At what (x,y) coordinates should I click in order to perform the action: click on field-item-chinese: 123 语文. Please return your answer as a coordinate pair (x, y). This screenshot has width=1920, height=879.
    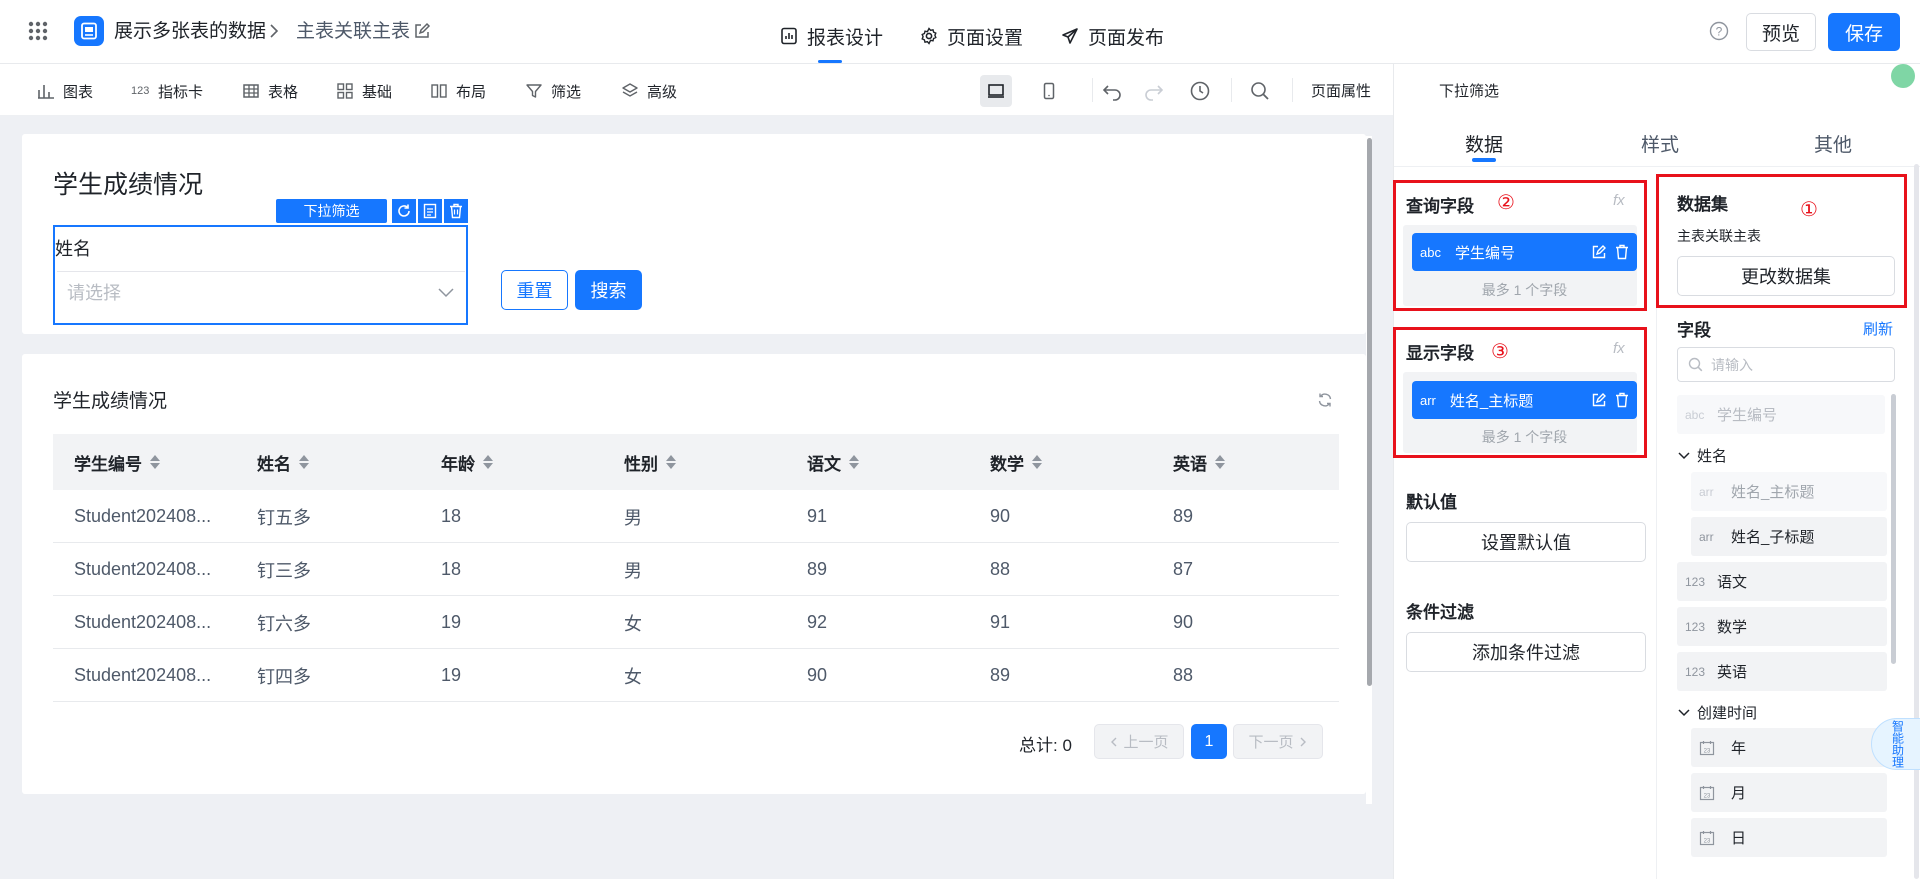
    Looking at the image, I should click on (1782, 581).